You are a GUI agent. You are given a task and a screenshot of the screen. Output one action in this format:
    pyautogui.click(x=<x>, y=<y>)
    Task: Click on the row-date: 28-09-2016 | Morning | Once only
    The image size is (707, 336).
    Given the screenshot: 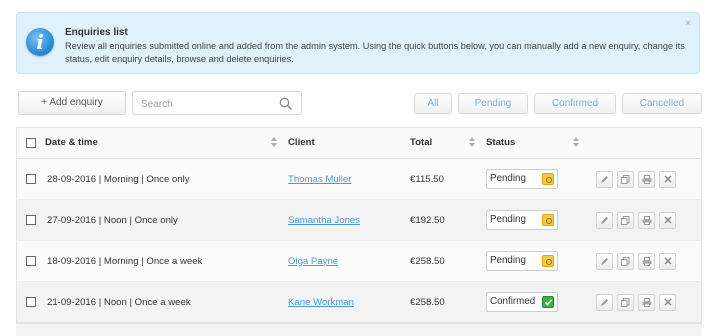 What is the action you would take?
    pyautogui.click(x=118, y=179)
    